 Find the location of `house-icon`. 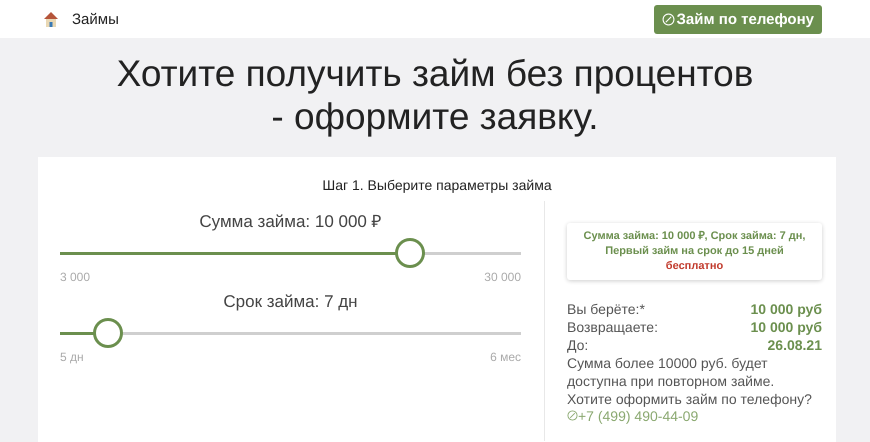

house-icon is located at coordinates (51, 19).